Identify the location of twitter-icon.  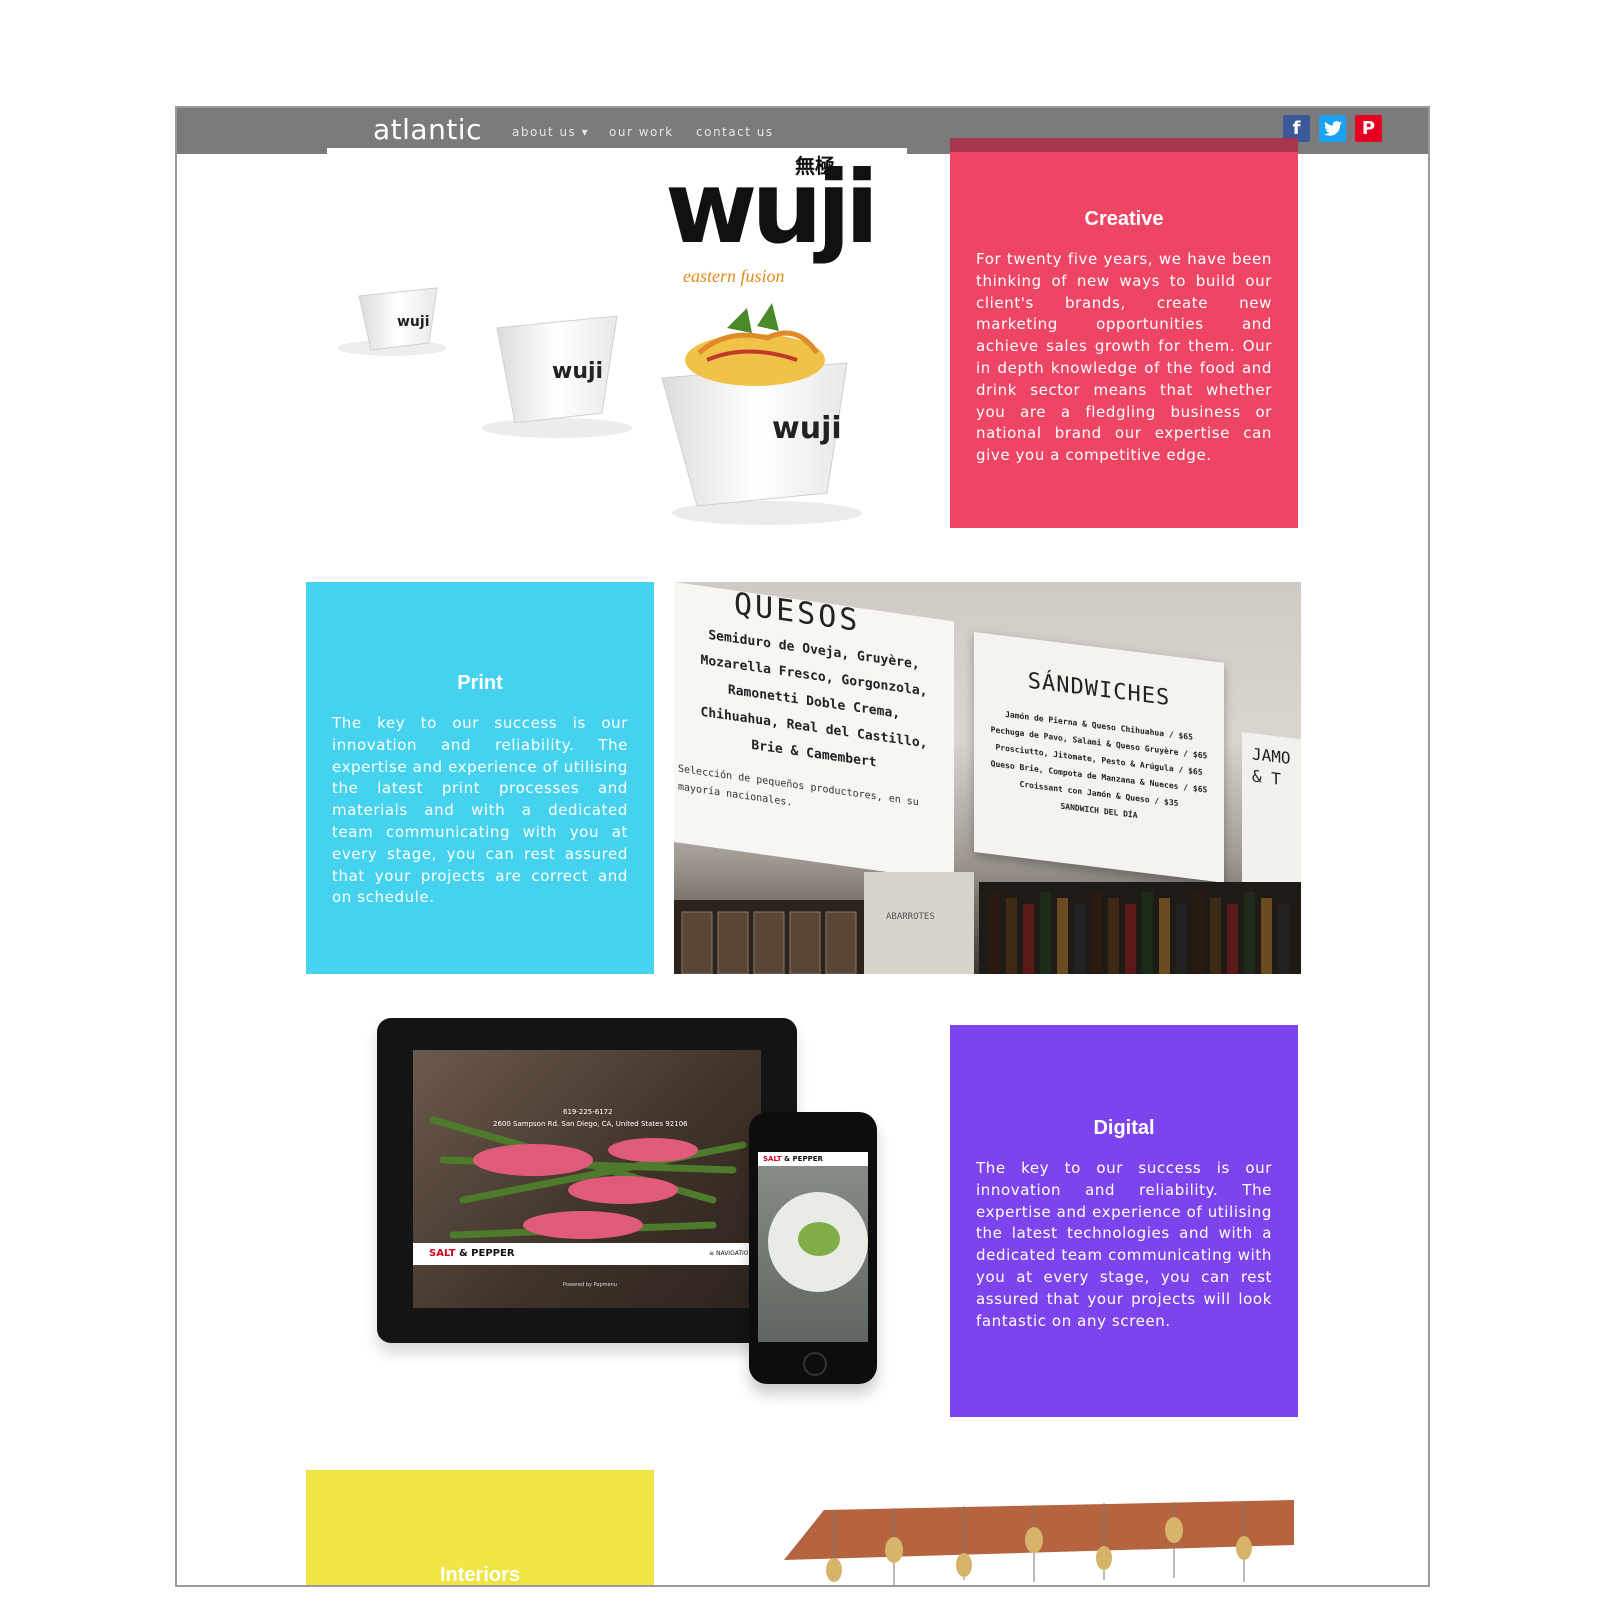
(1332, 128).